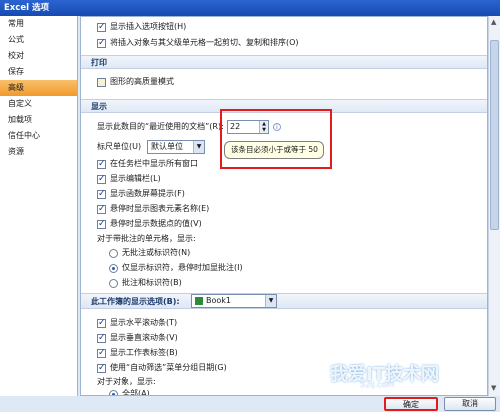 This screenshot has width=500, height=412. Describe the element at coordinates (39, 214) in the screenshot. I see `sidebar: 常用 公式 校对 保存 高级 自定义 加载项 信任中心 资源` at that location.